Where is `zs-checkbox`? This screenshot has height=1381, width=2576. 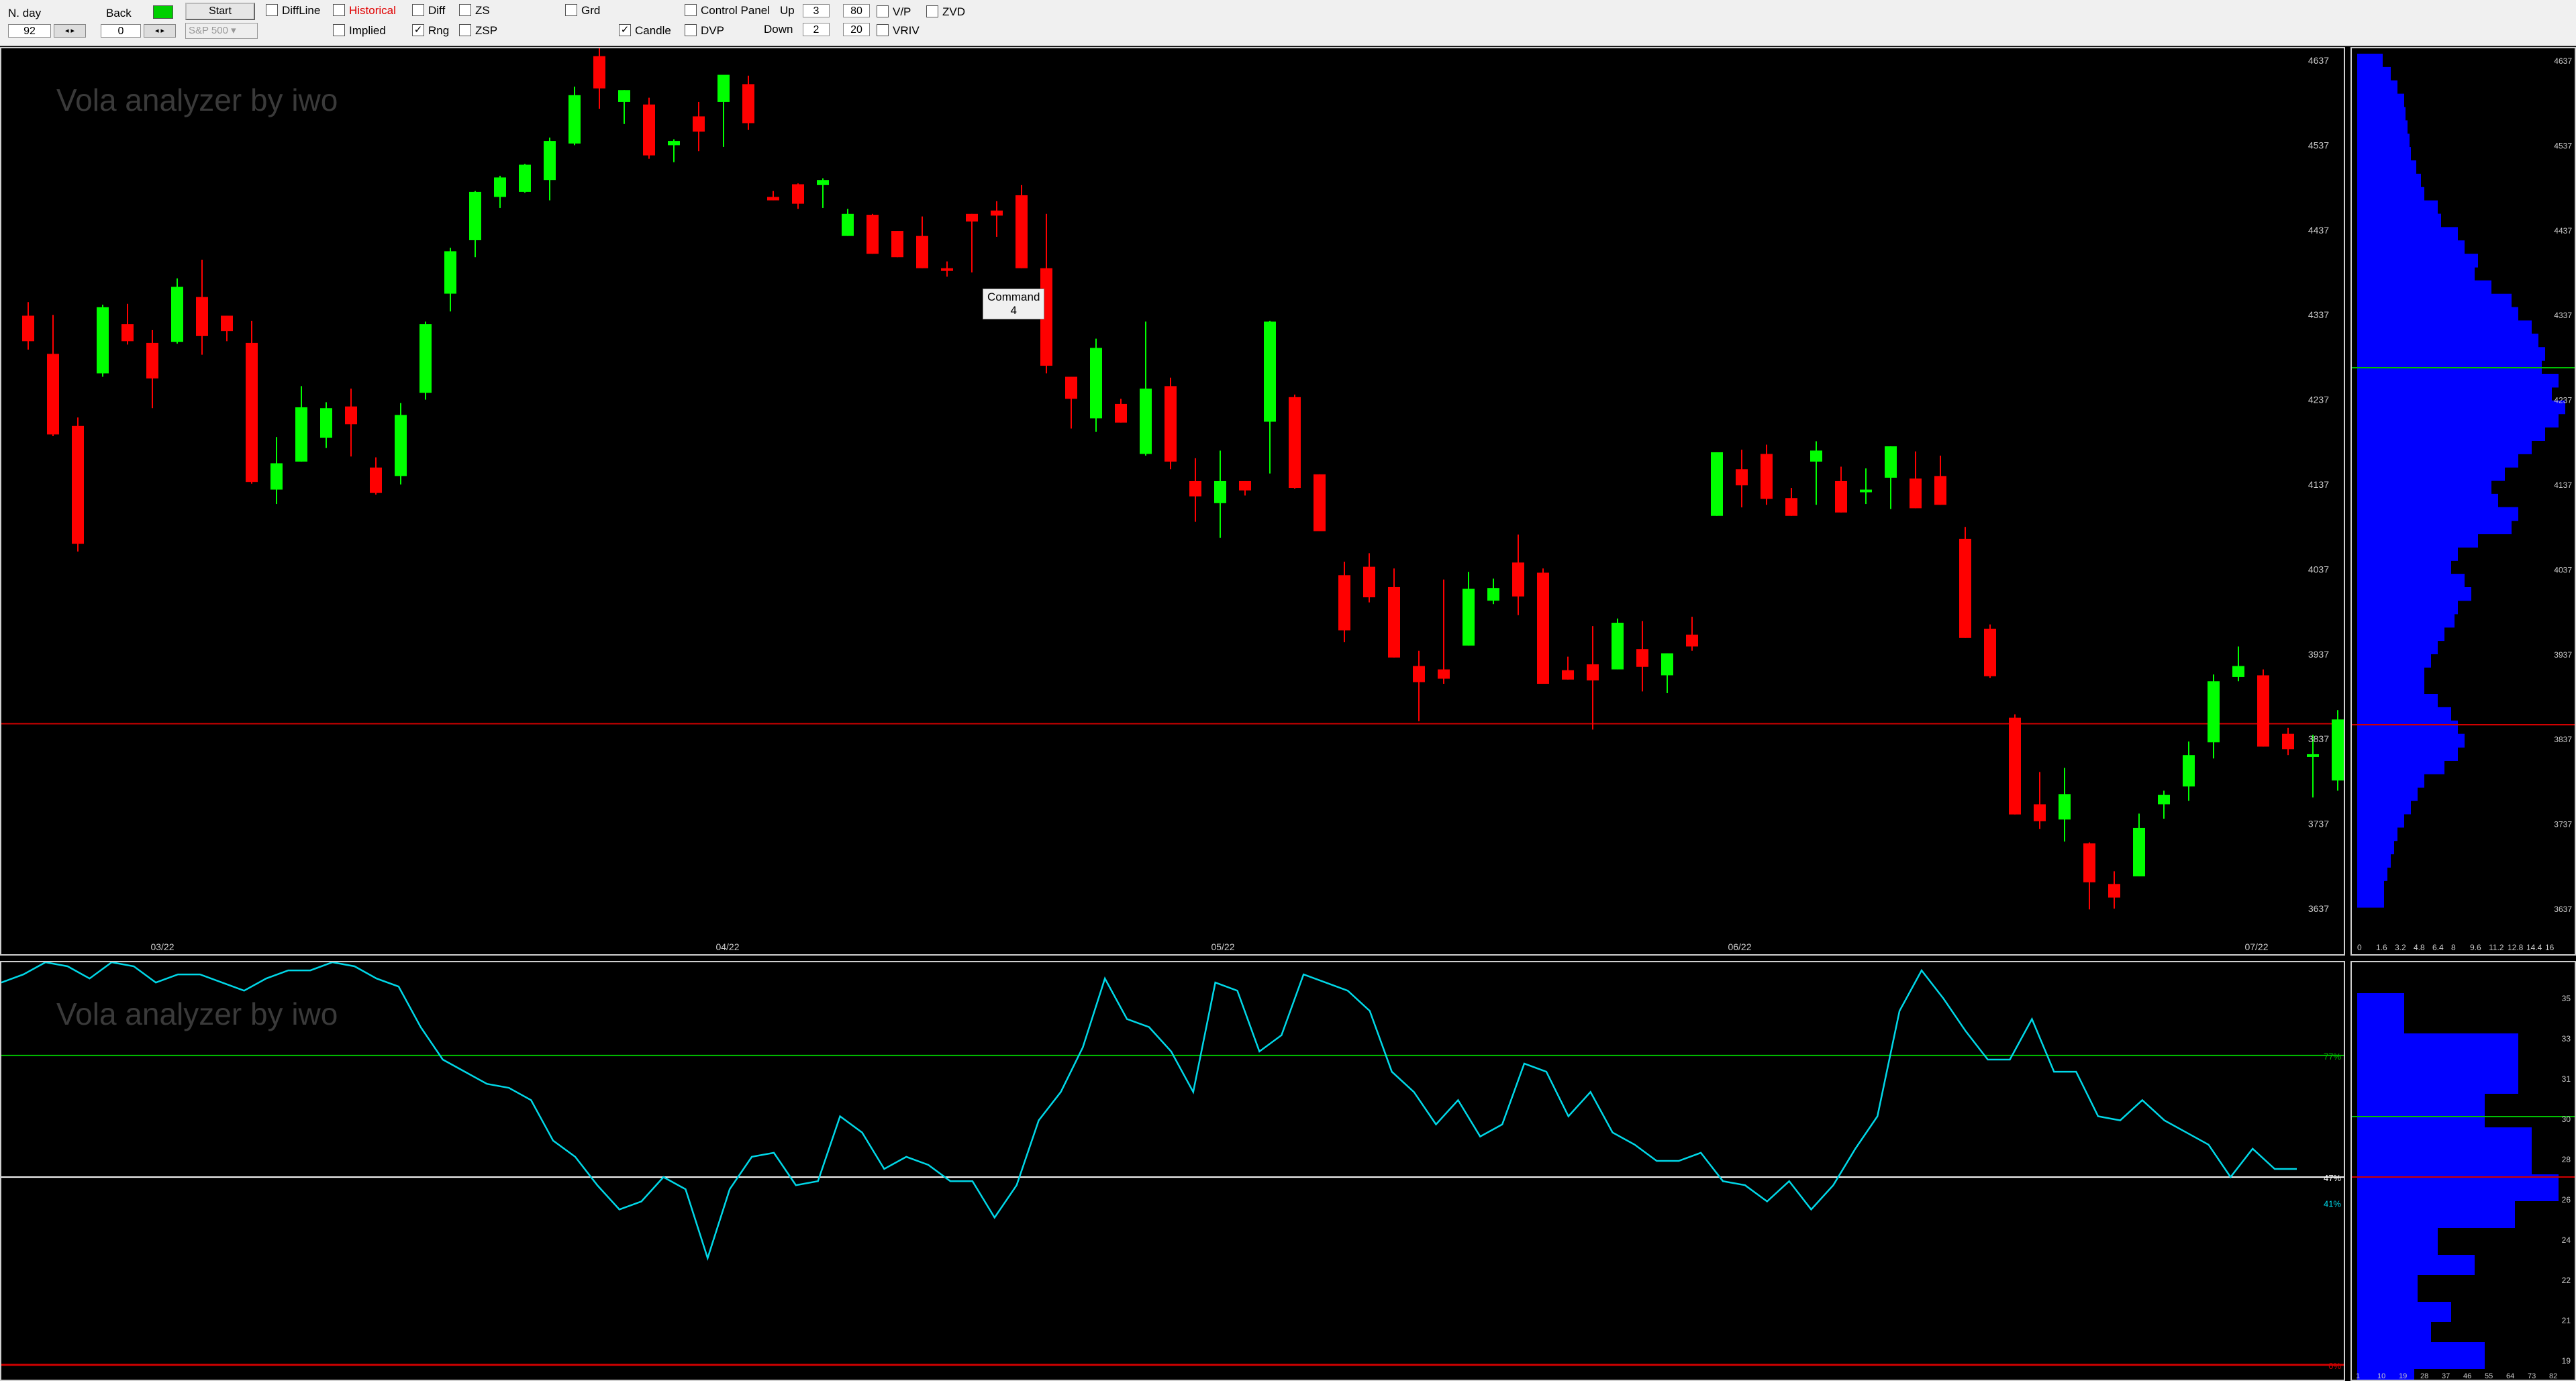 zs-checkbox is located at coordinates (465, 10).